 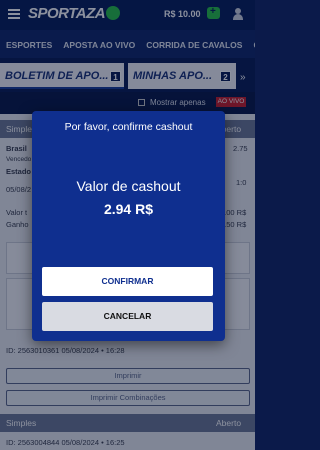 I want to click on cashout-value: 2.94 R$, so click(x=128, y=209).